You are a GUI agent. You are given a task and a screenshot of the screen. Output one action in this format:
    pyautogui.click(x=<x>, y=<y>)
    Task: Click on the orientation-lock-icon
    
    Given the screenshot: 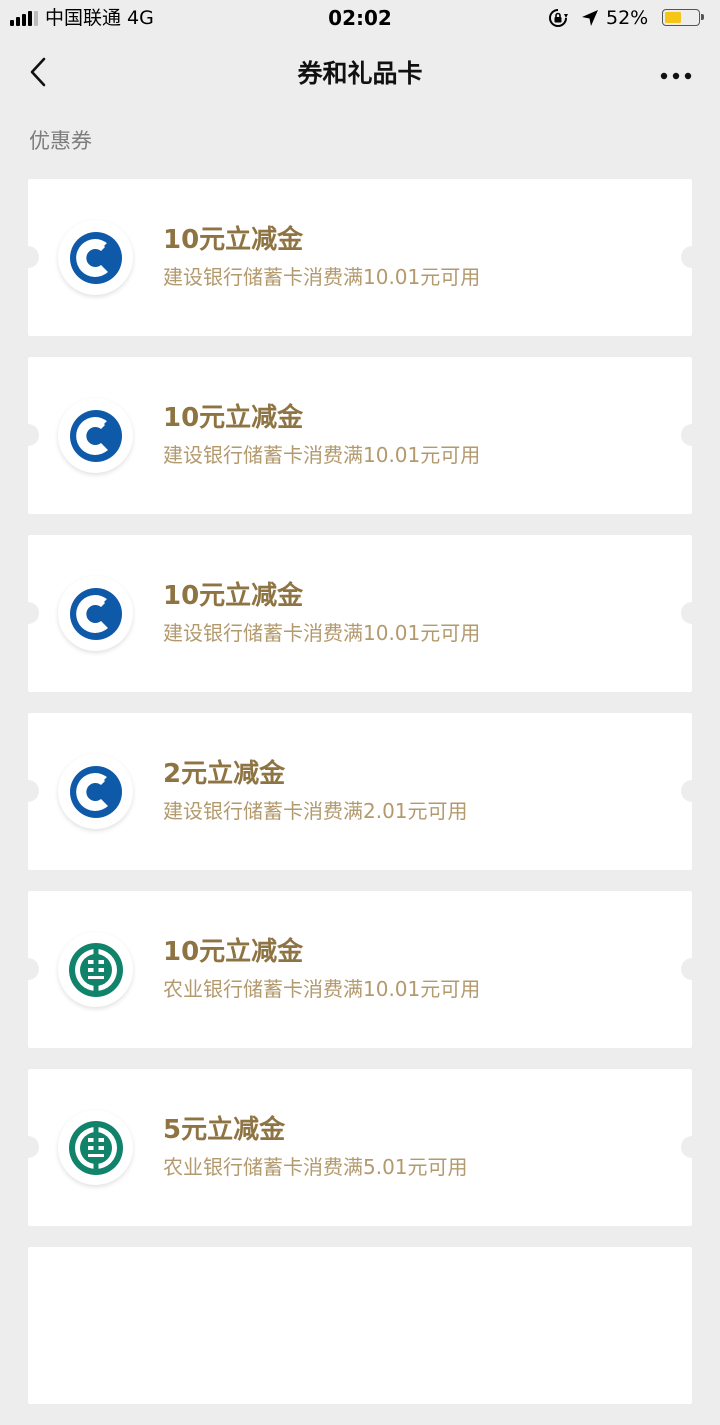 What is the action you would take?
    pyautogui.click(x=558, y=20)
    